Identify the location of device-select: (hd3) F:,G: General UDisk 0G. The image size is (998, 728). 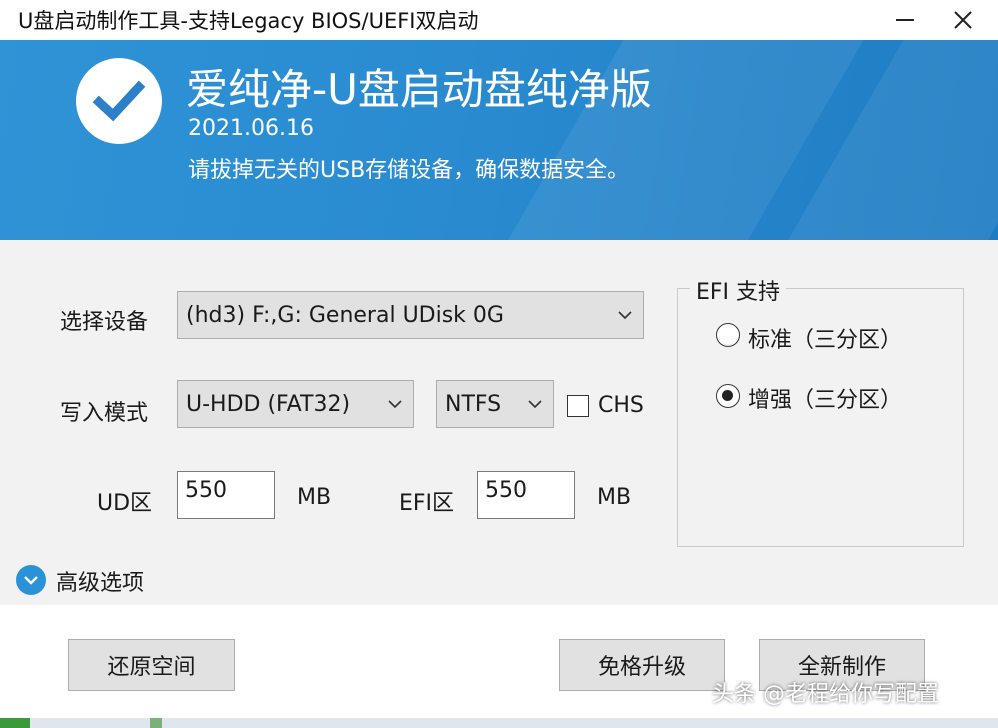
(410, 315).